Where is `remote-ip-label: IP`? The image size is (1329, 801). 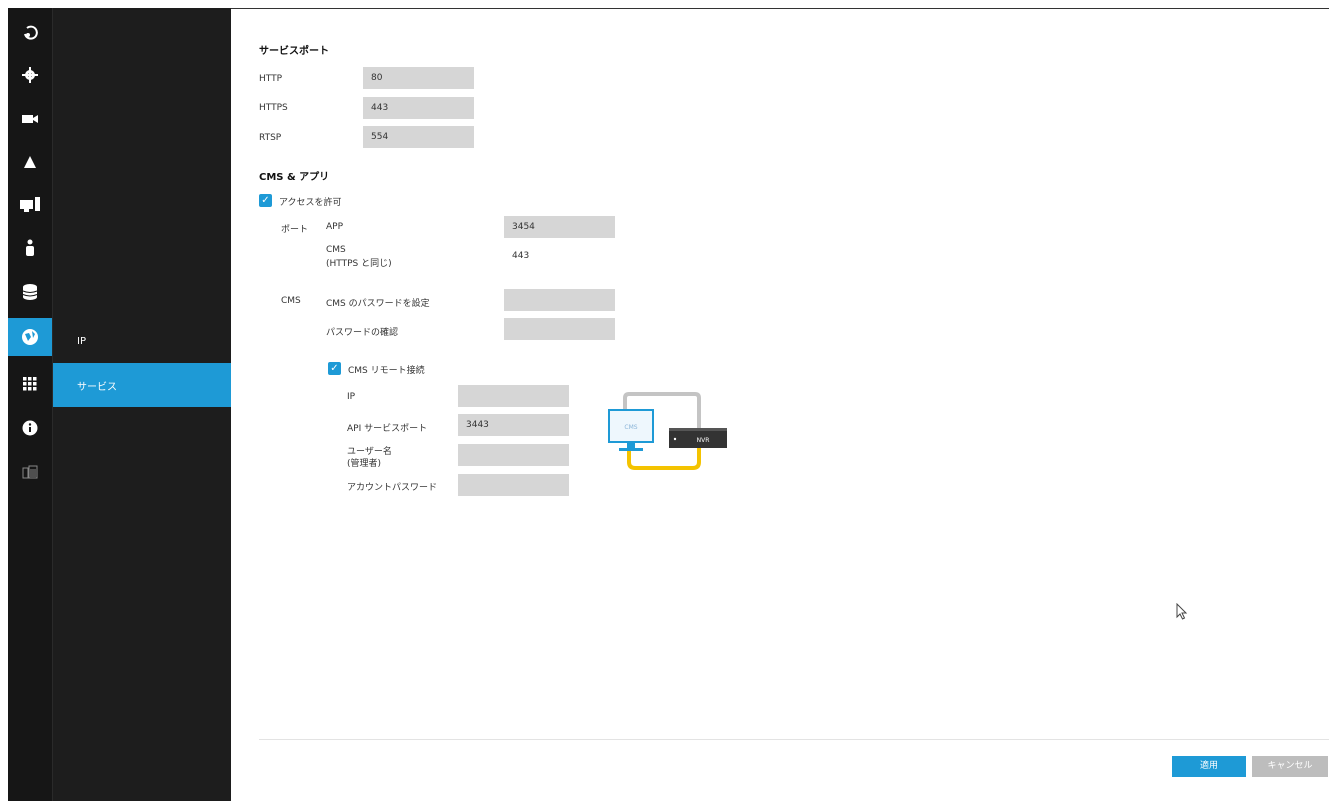 remote-ip-label: IP is located at coordinates (351, 397).